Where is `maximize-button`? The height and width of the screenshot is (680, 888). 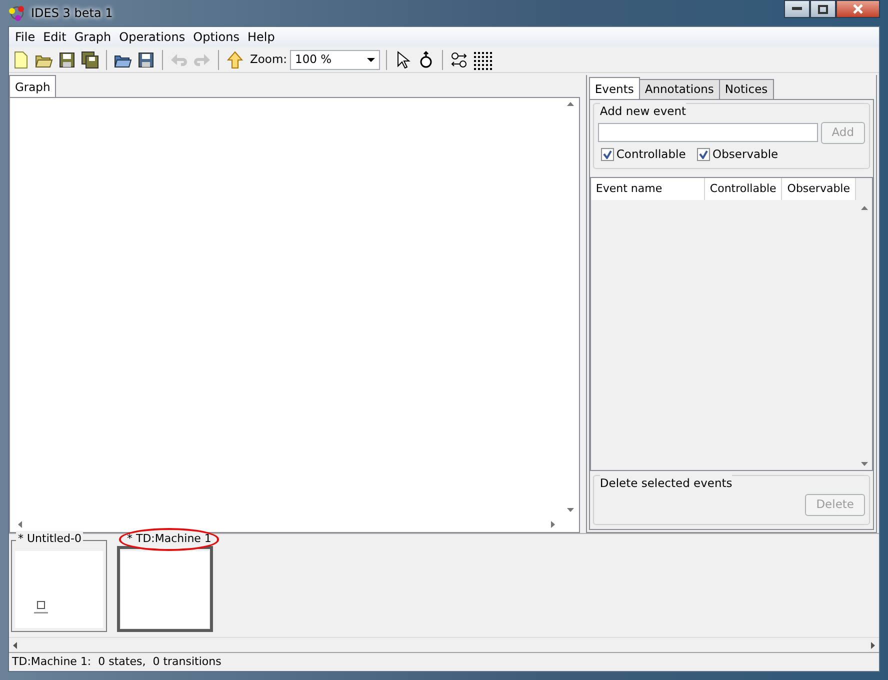
maximize-button is located at coordinates (823, 9).